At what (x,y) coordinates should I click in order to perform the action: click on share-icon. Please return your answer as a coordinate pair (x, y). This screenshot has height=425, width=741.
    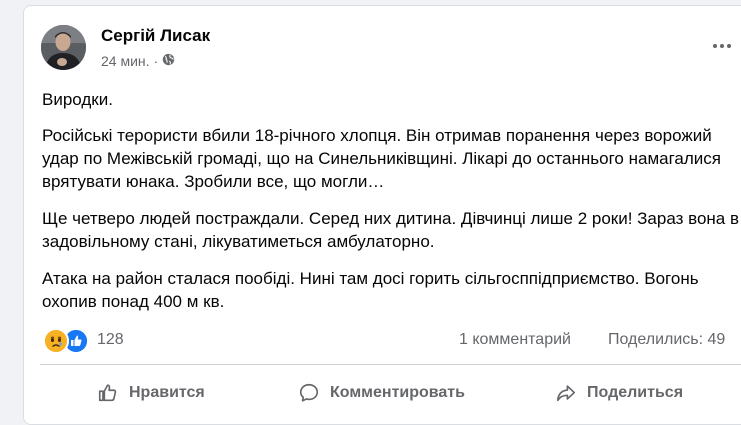
    Looking at the image, I should click on (566, 393).